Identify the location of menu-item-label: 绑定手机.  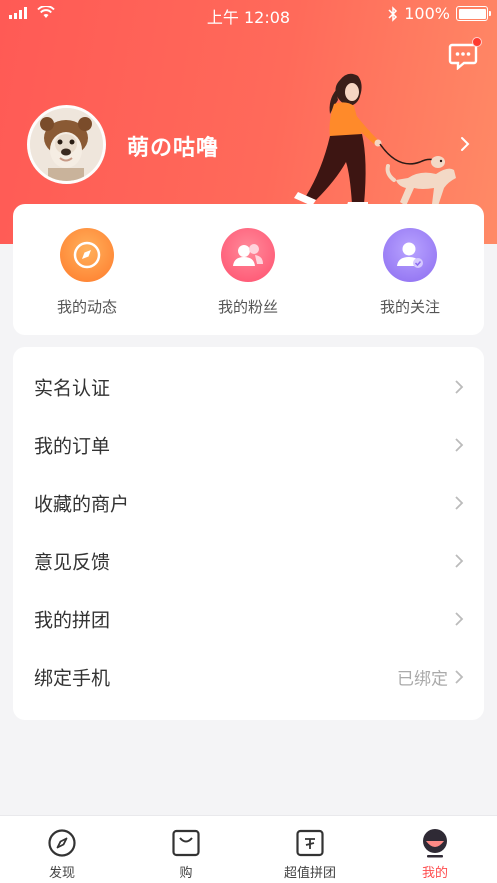
(72, 678).